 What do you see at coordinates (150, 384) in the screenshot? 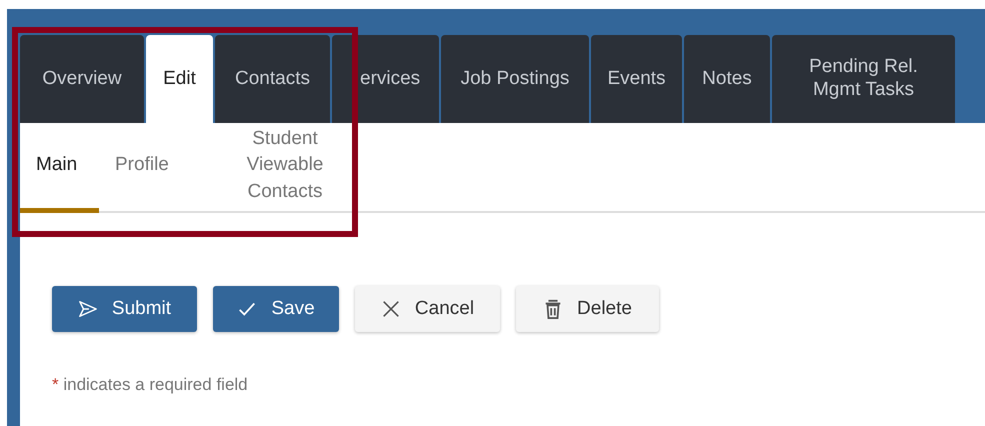
I see `required-field-note: * indicates a required field` at bounding box center [150, 384].